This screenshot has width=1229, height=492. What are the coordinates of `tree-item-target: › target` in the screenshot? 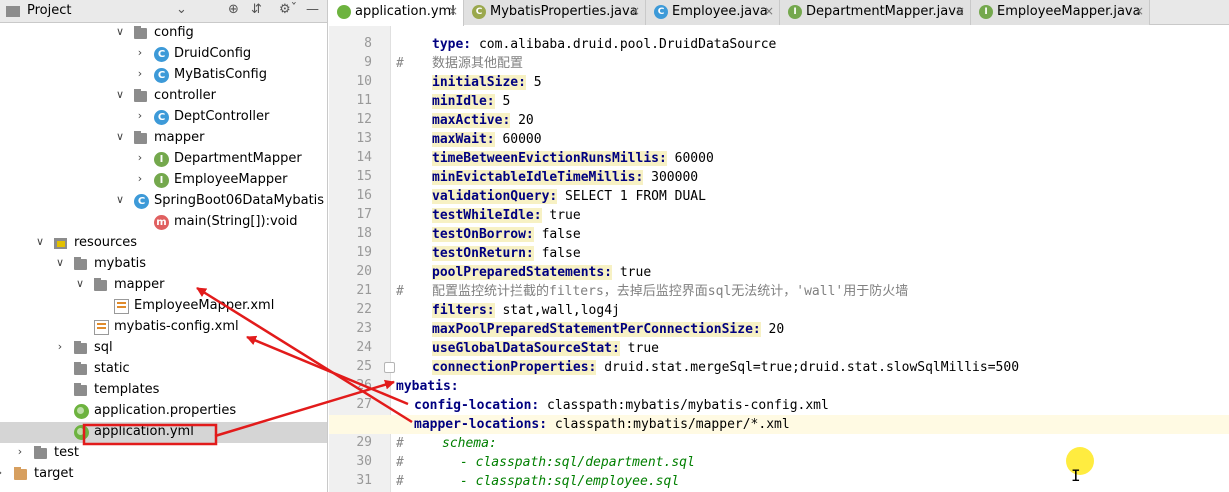 It's located at (163, 474).